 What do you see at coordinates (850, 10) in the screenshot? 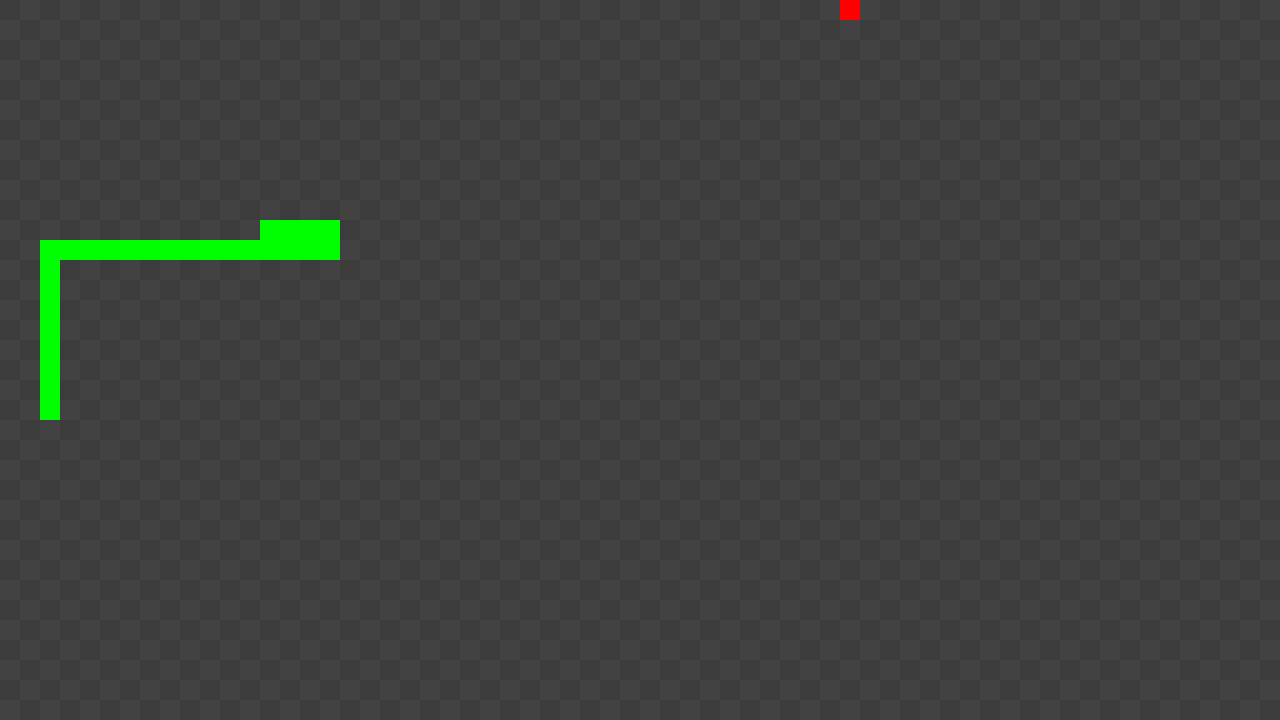
I see `food-pellet` at bounding box center [850, 10].